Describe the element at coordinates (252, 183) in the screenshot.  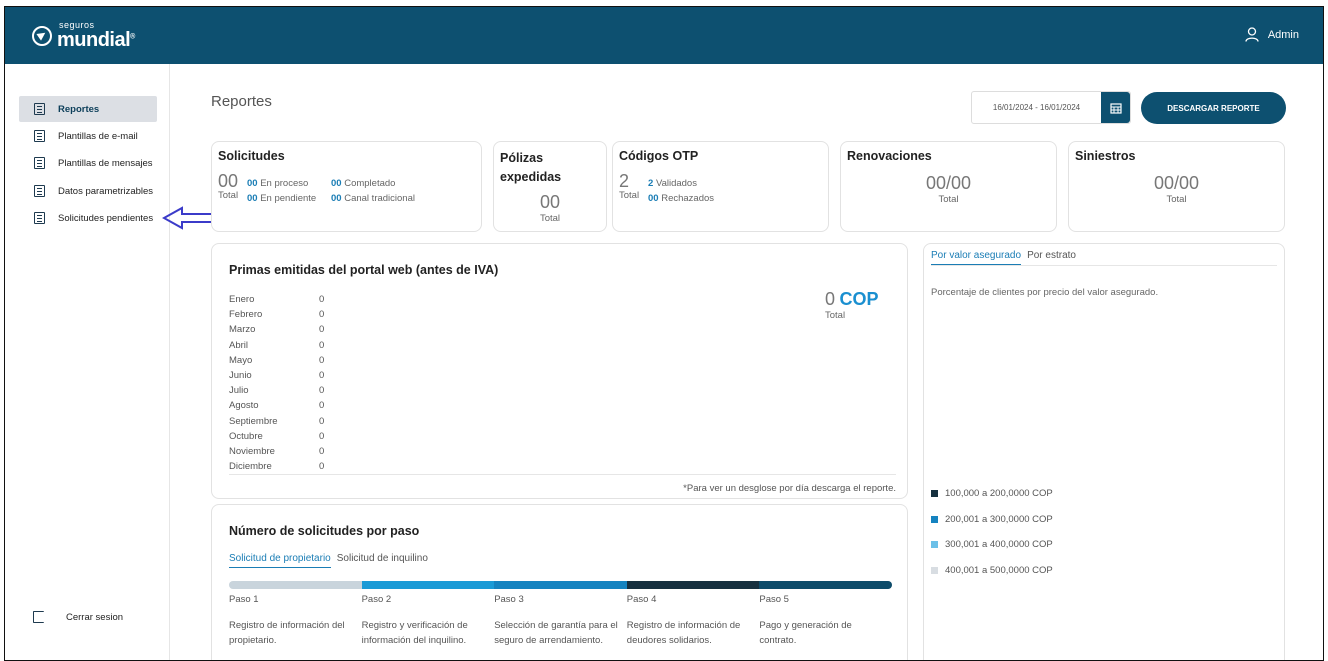
I see `en-proceso-count: 00` at that location.